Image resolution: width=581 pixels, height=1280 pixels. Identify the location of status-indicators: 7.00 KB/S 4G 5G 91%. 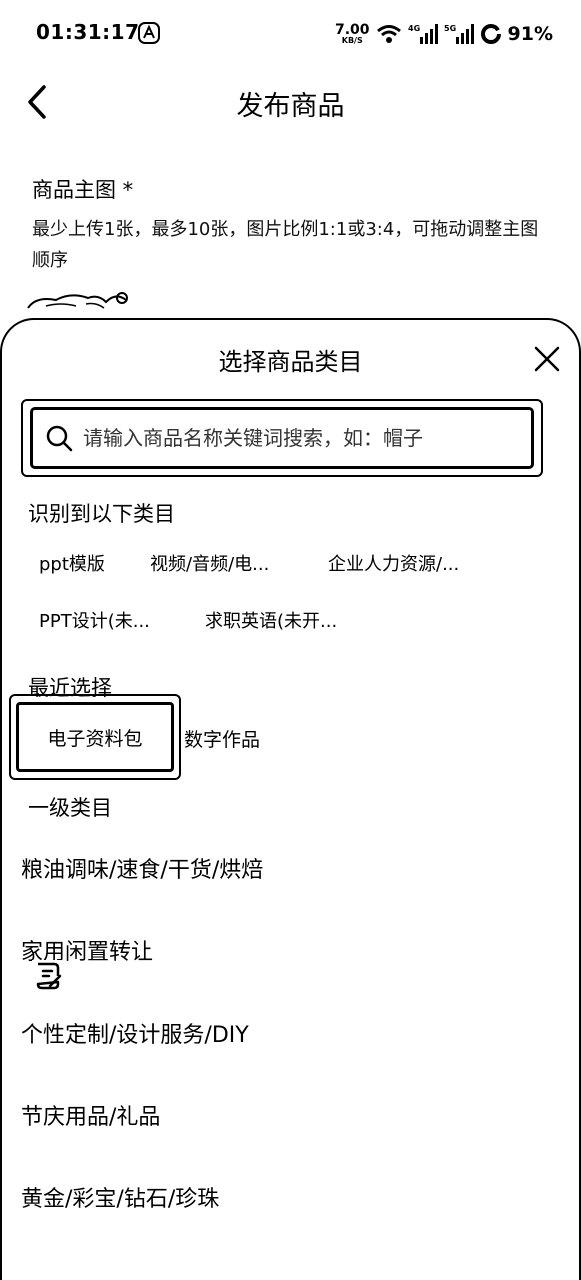
(444, 34).